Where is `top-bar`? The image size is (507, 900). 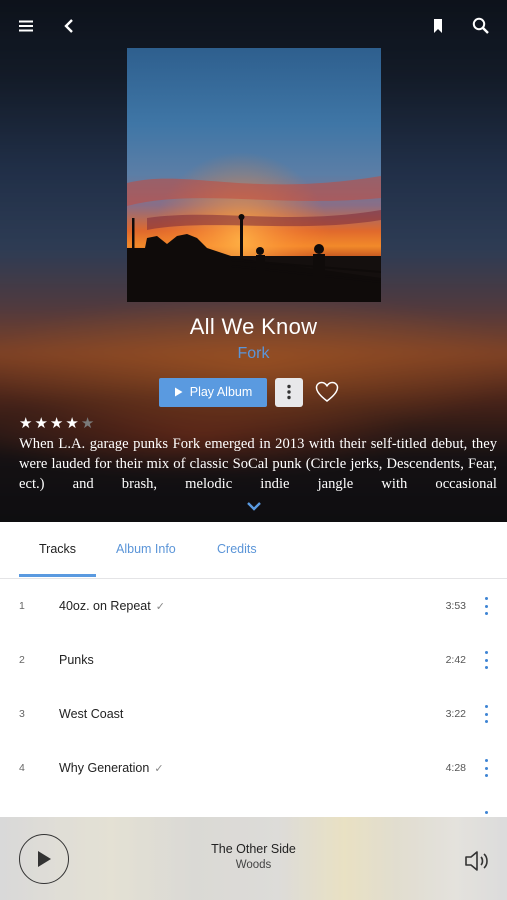
top-bar is located at coordinates (253, 26).